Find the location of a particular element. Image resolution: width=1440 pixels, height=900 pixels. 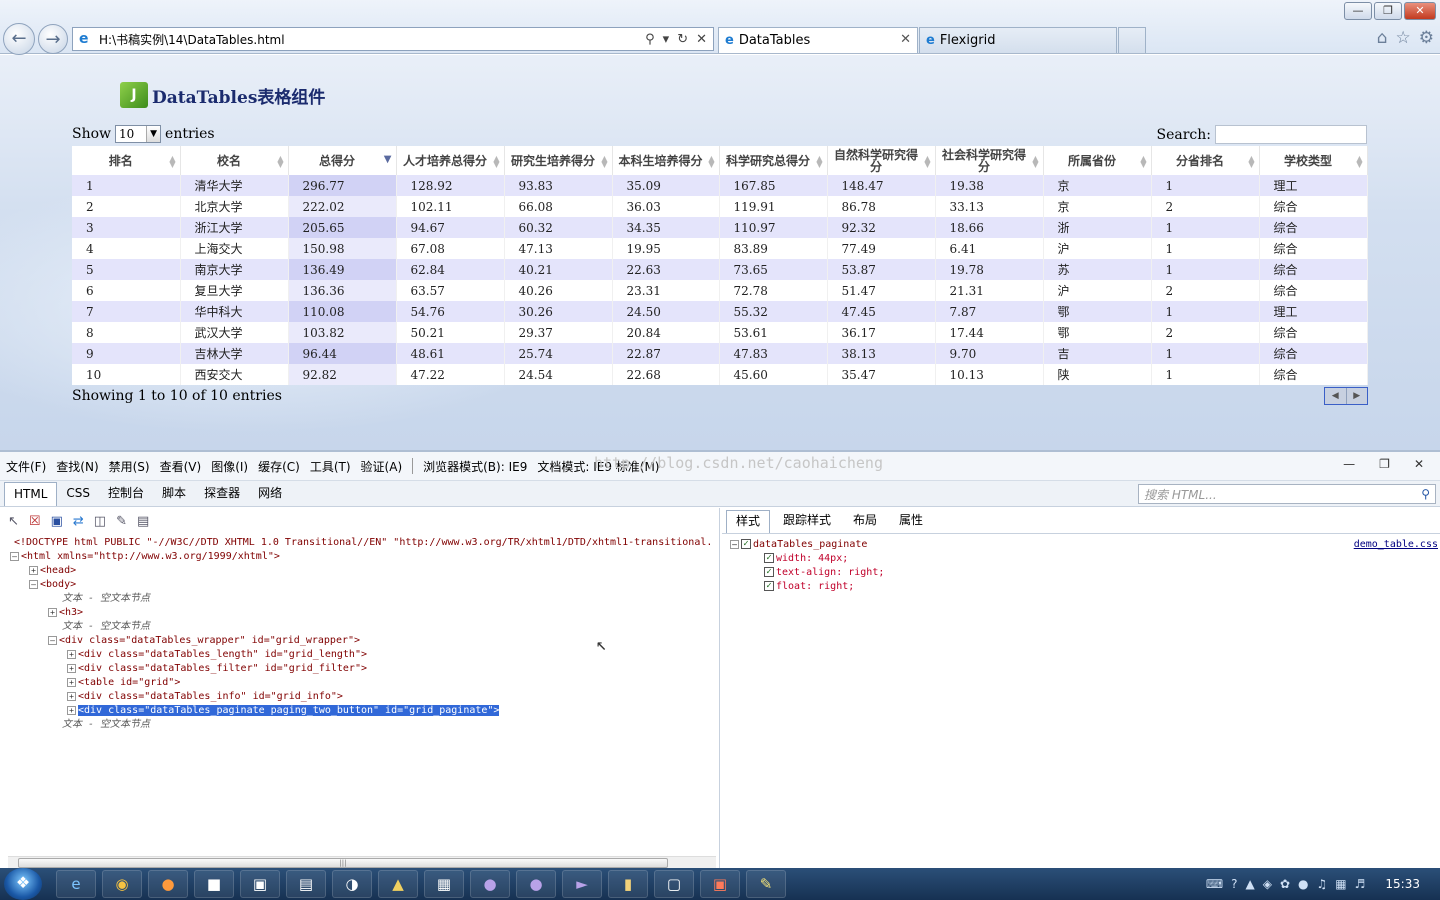

stylesheet-link: demo_table.css is located at coordinates (1396, 545).